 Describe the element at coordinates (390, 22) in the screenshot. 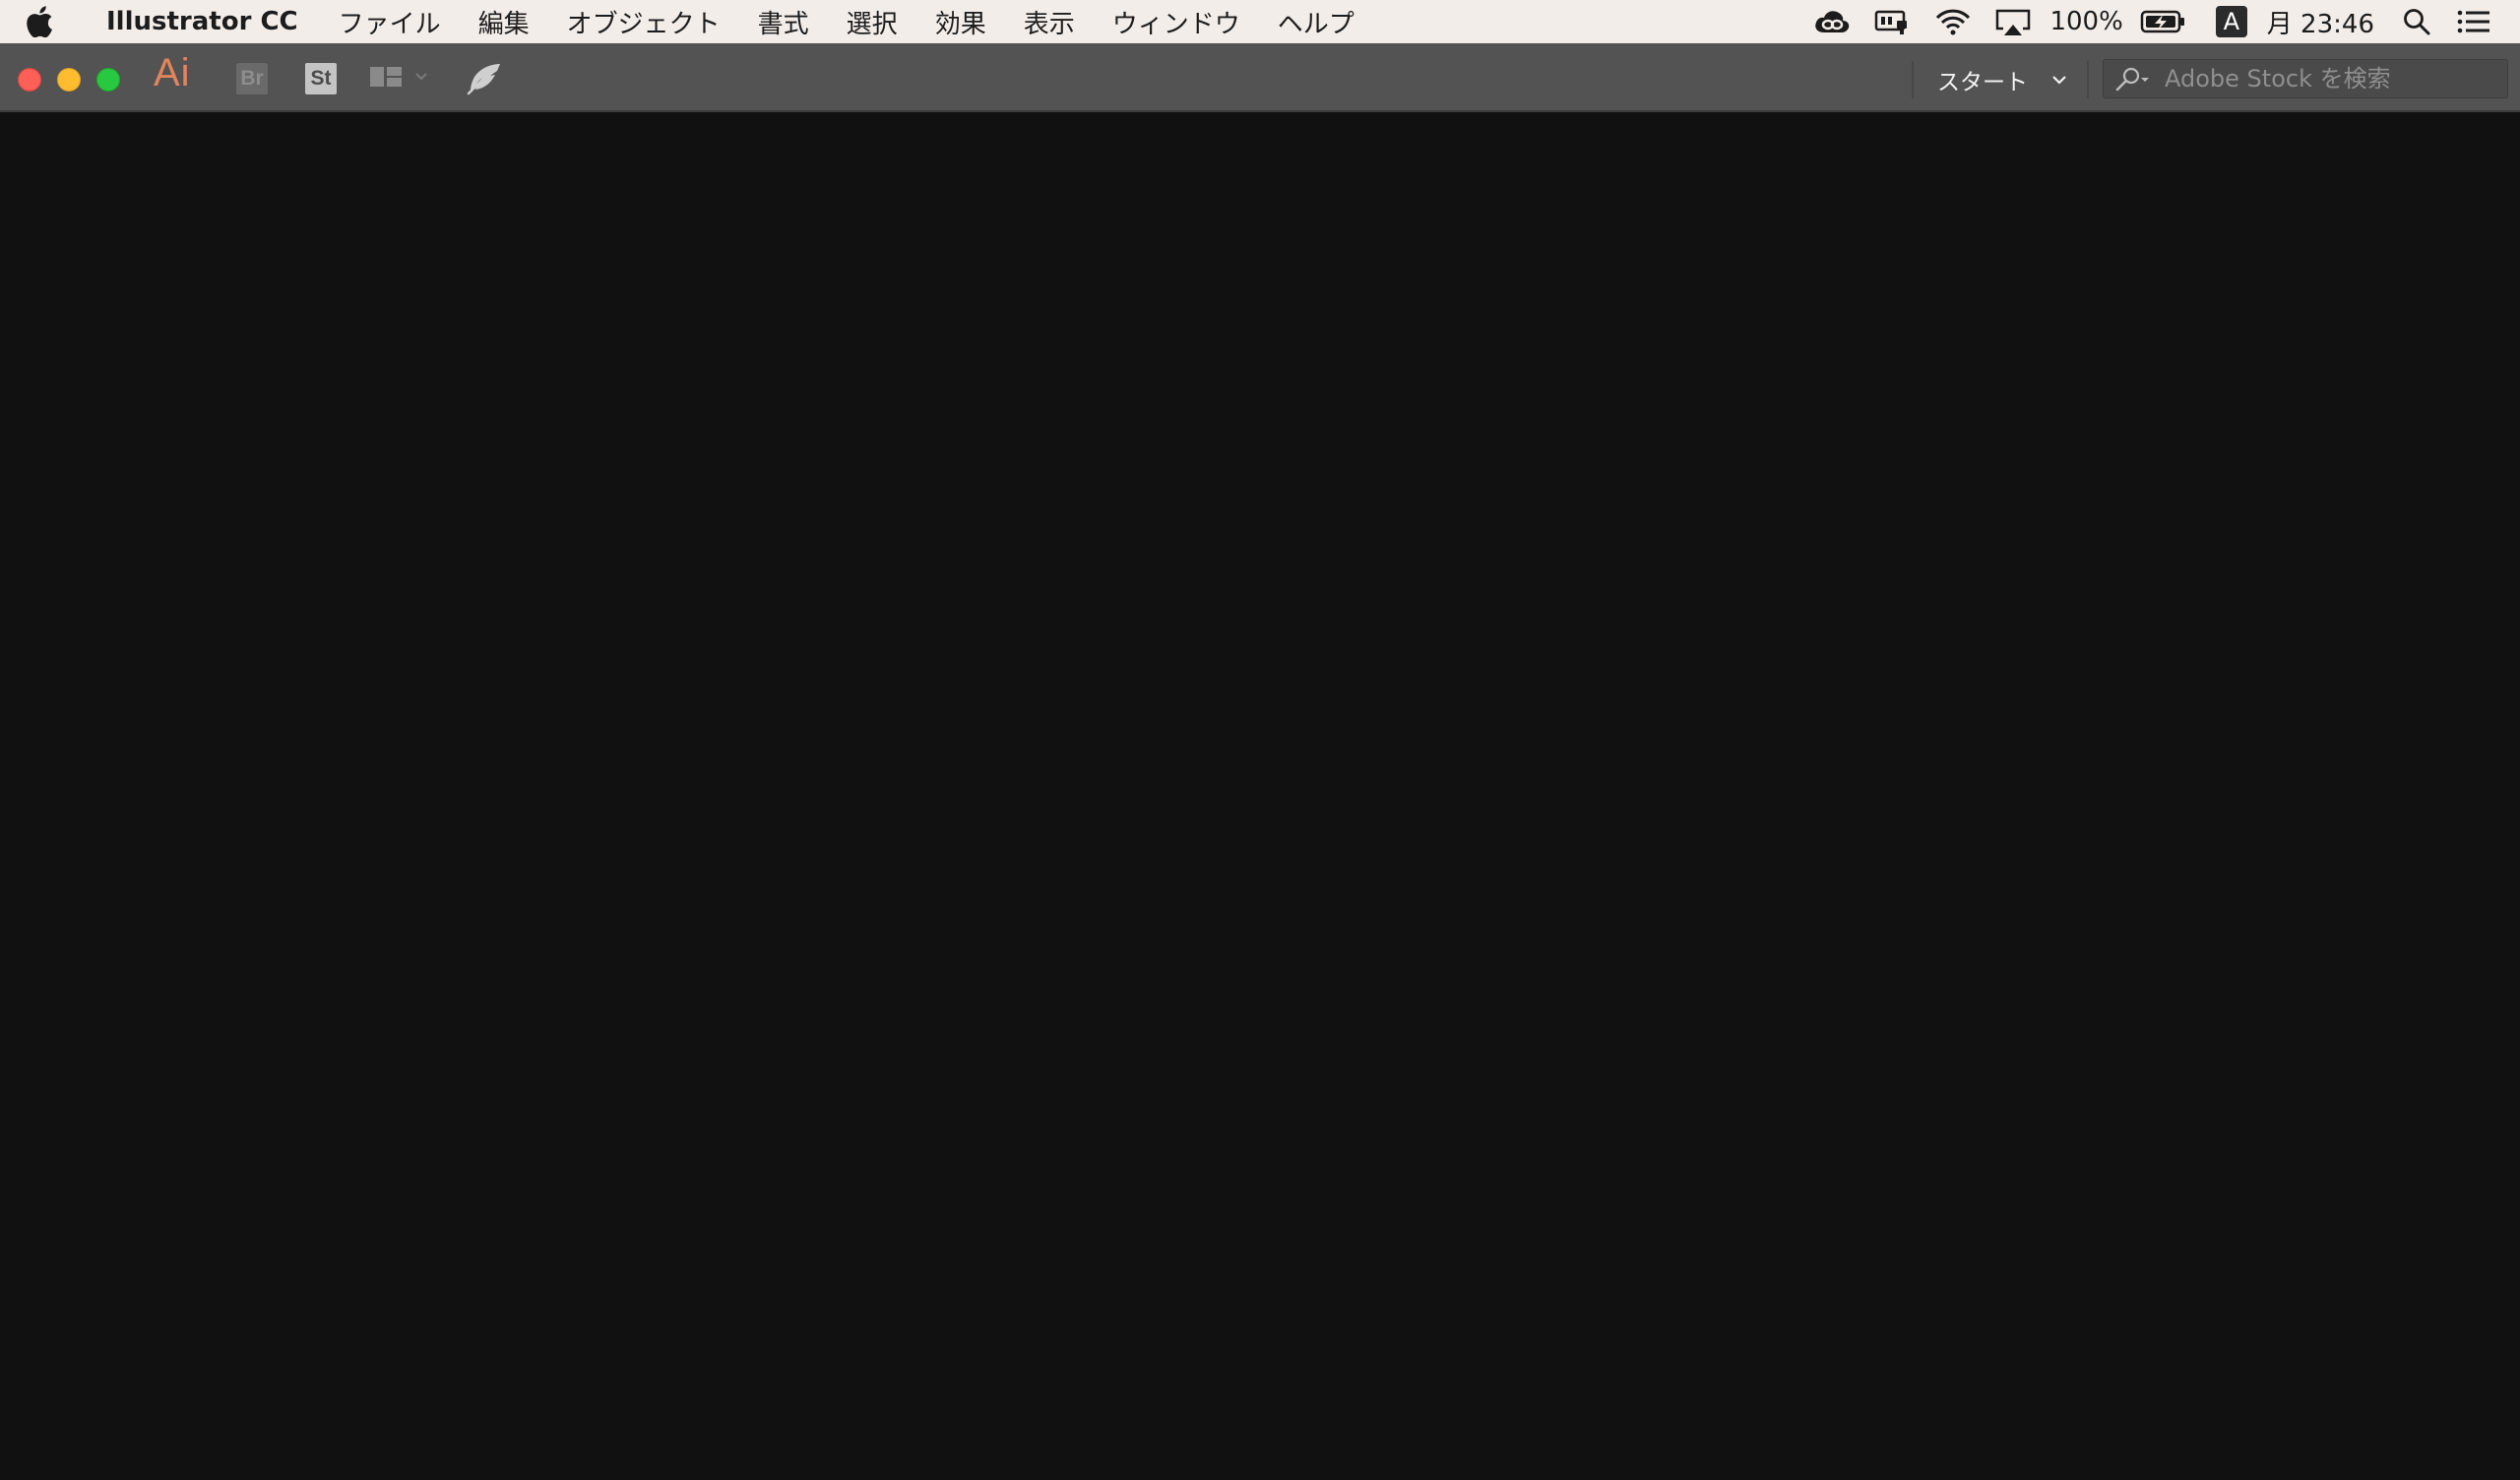

I see `menu-file: ファイル` at that location.